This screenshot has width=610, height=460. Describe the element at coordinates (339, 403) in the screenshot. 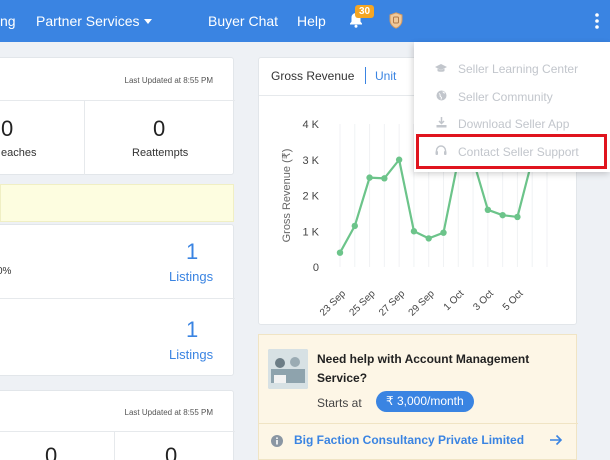

I see `starts-at-label: Starts at` at that location.